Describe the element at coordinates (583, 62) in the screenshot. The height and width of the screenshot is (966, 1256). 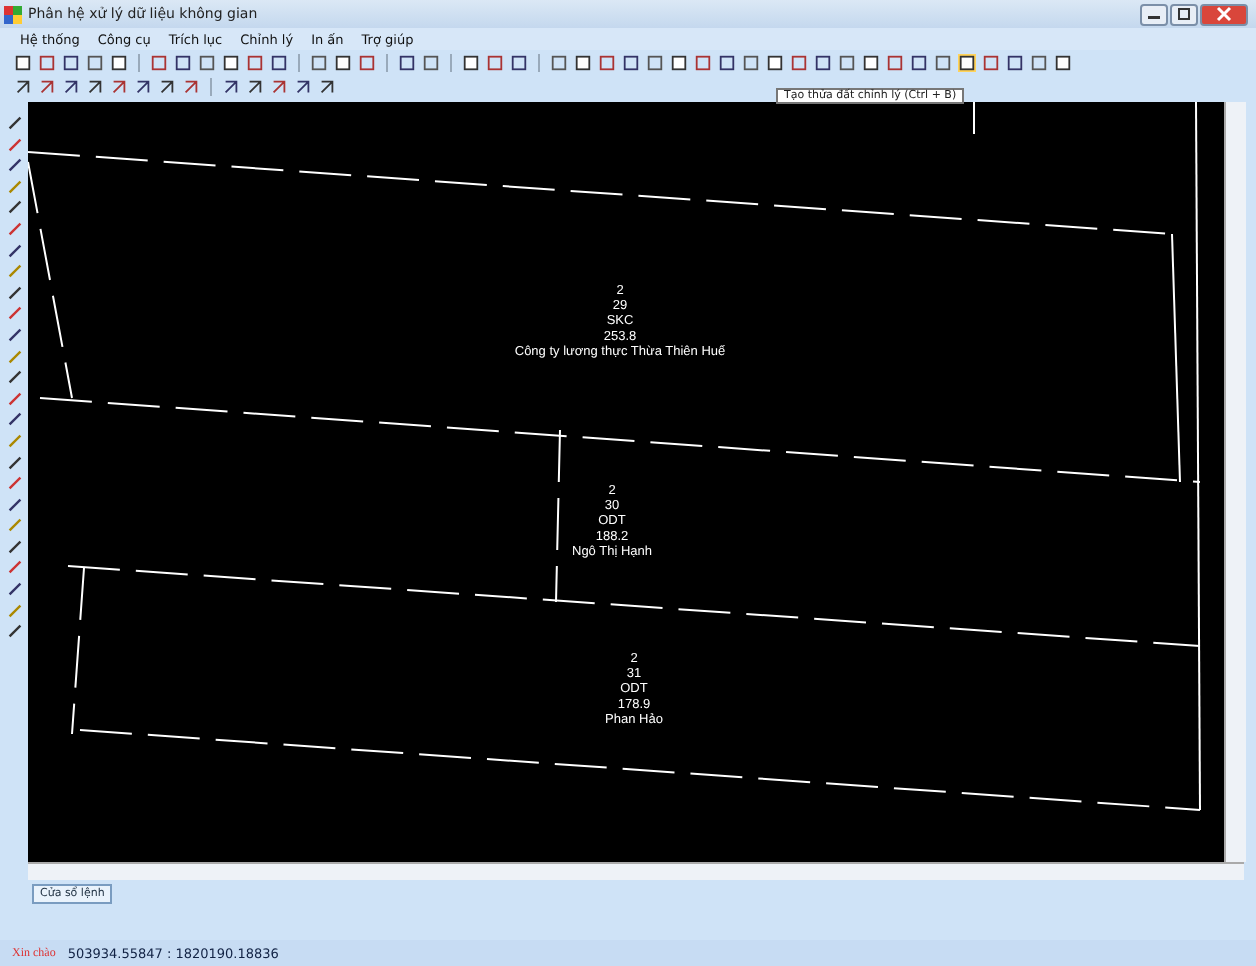
I see `square-icon` at that location.